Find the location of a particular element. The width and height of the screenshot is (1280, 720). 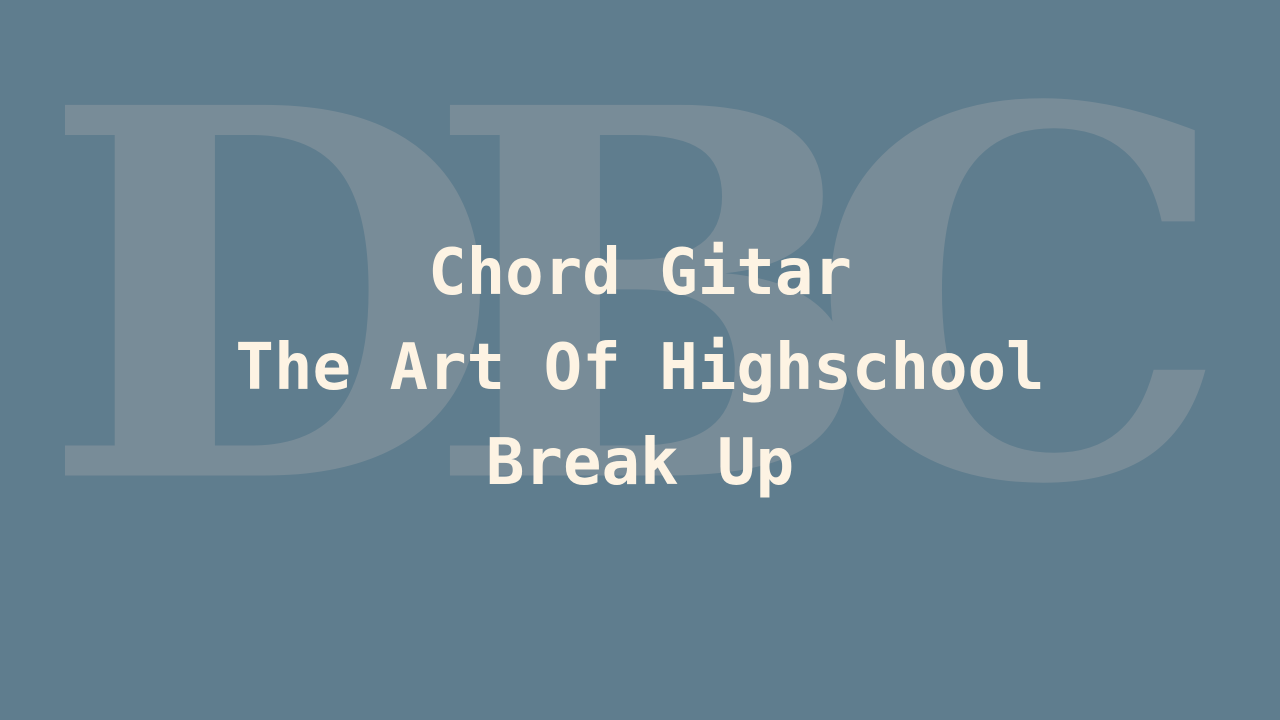

title-line-2: The Art Of Highschool is located at coordinates (640, 368).